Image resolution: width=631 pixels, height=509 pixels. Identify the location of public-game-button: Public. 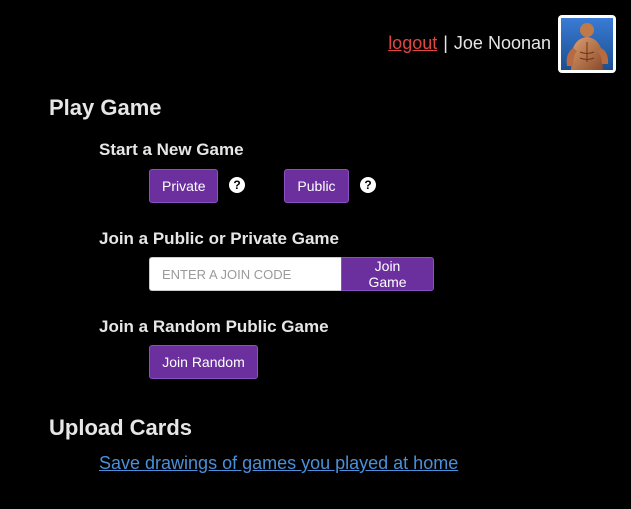
(316, 186).